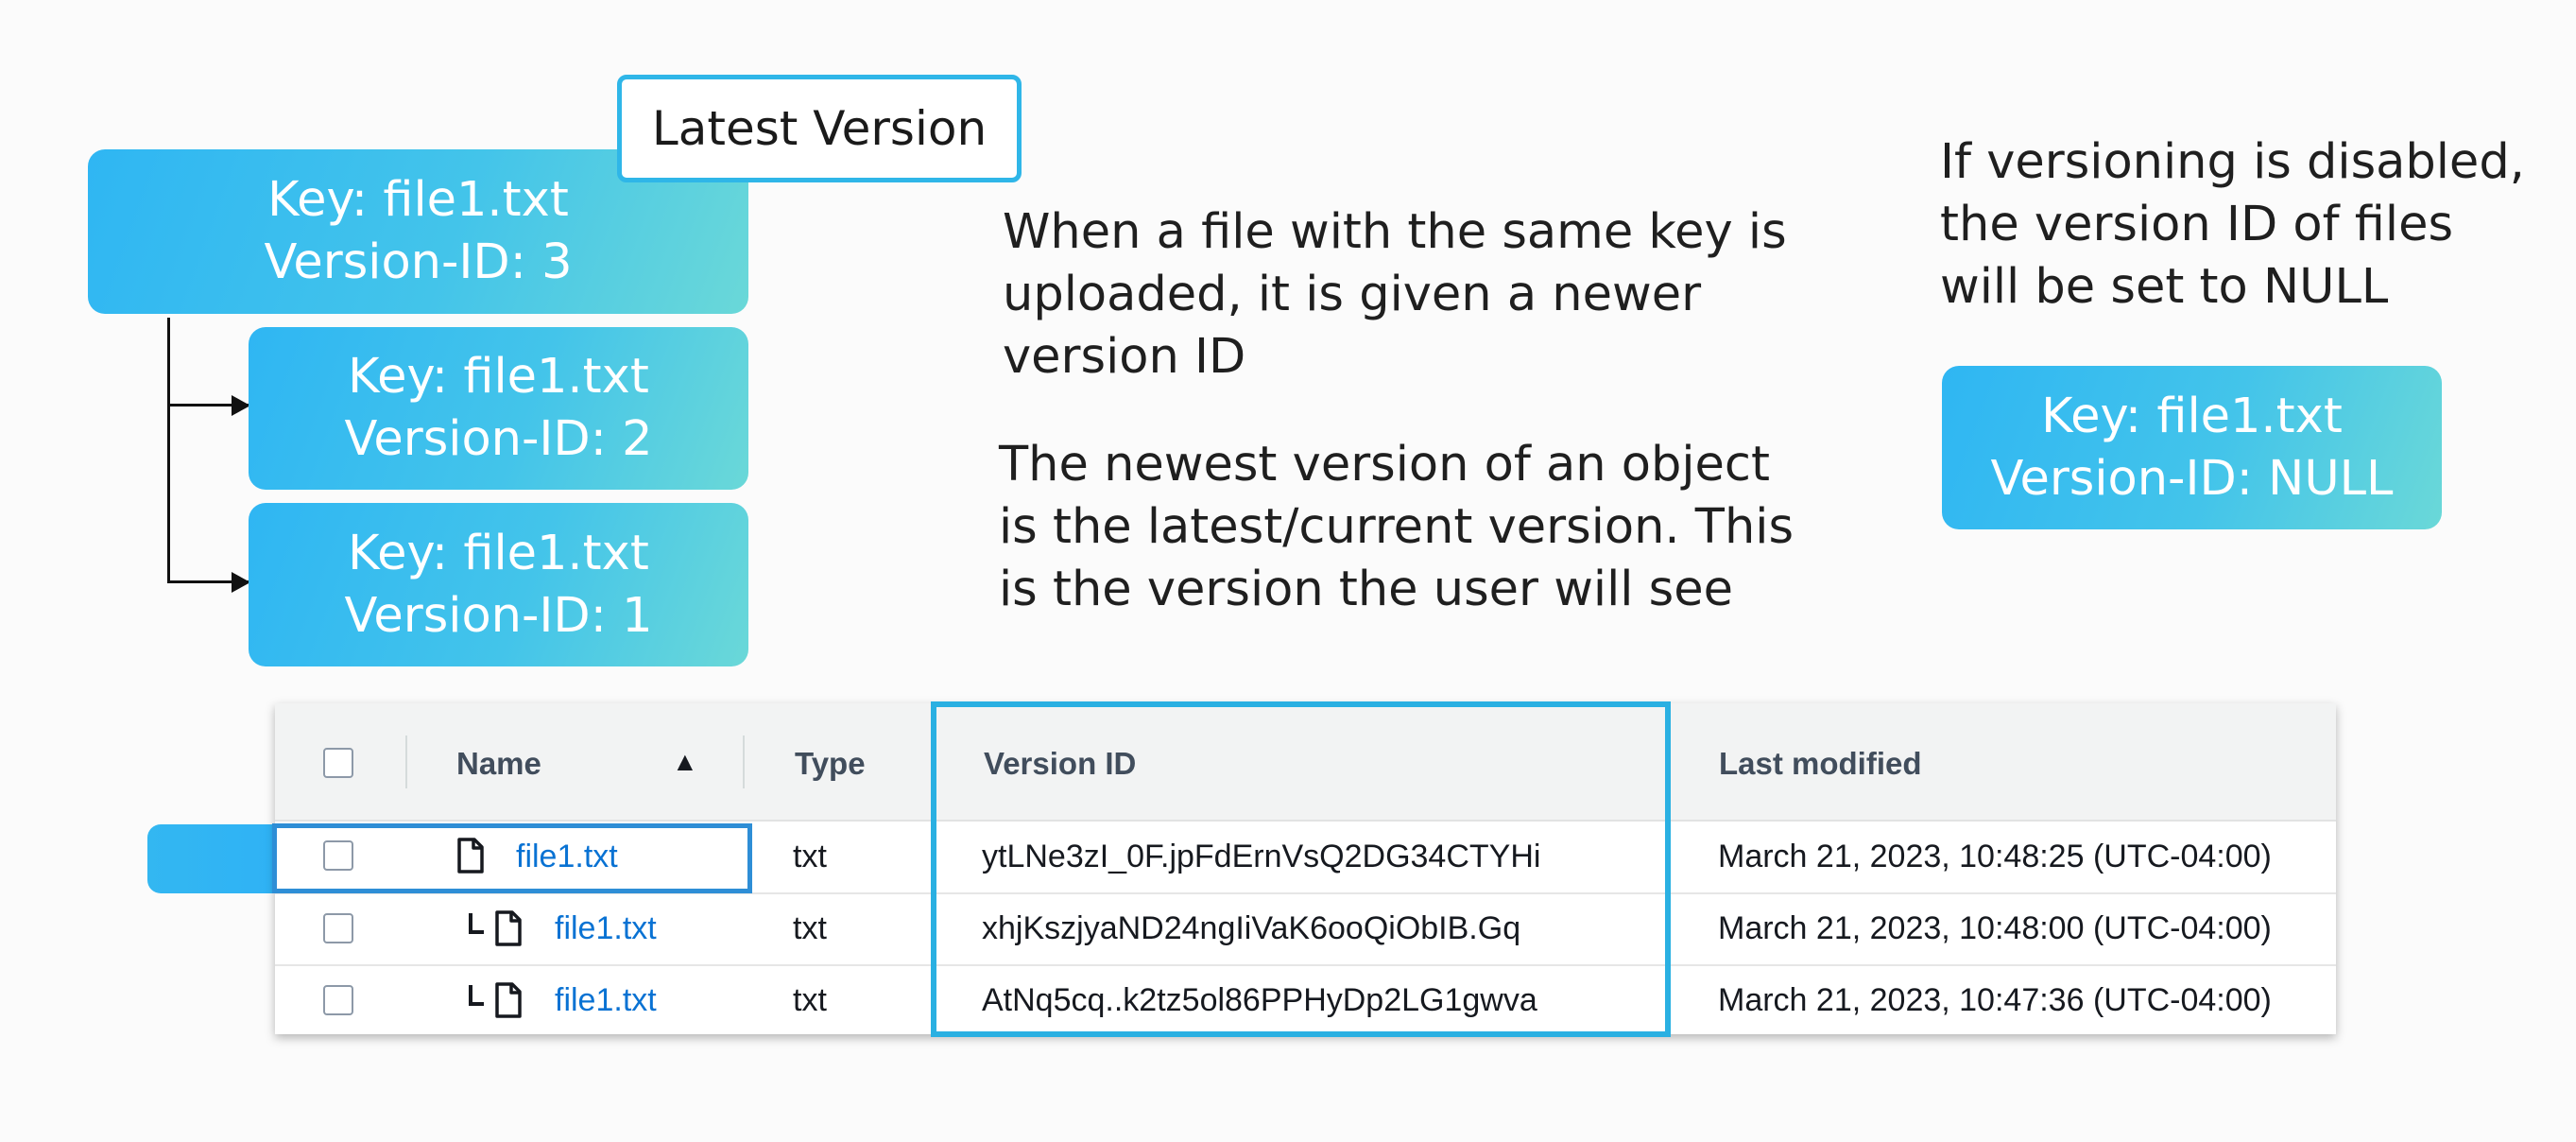 Image resolution: width=2576 pixels, height=1142 pixels. What do you see at coordinates (1995, 1000) in the screenshot?
I see `last-modified-value: March 21, 2023, 10:47:36 (UTC-04:00)` at bounding box center [1995, 1000].